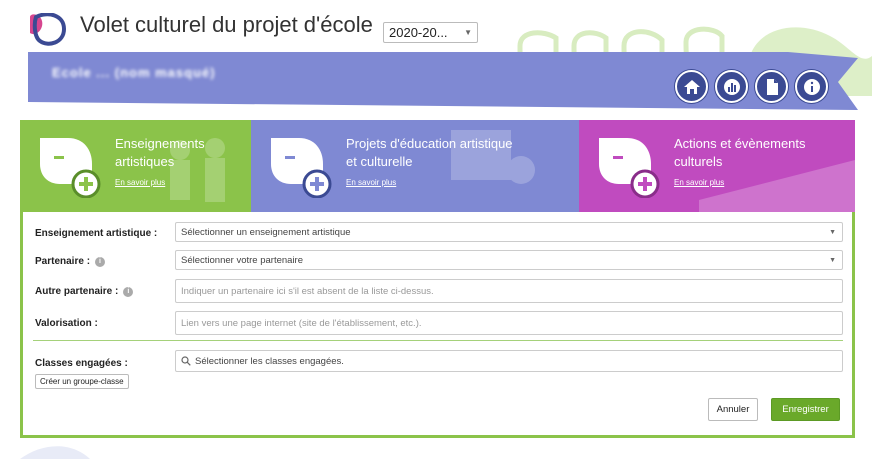 The width and height of the screenshot is (872, 459). Describe the element at coordinates (733, 409) in the screenshot. I see `cancel-button: Annuler` at that location.